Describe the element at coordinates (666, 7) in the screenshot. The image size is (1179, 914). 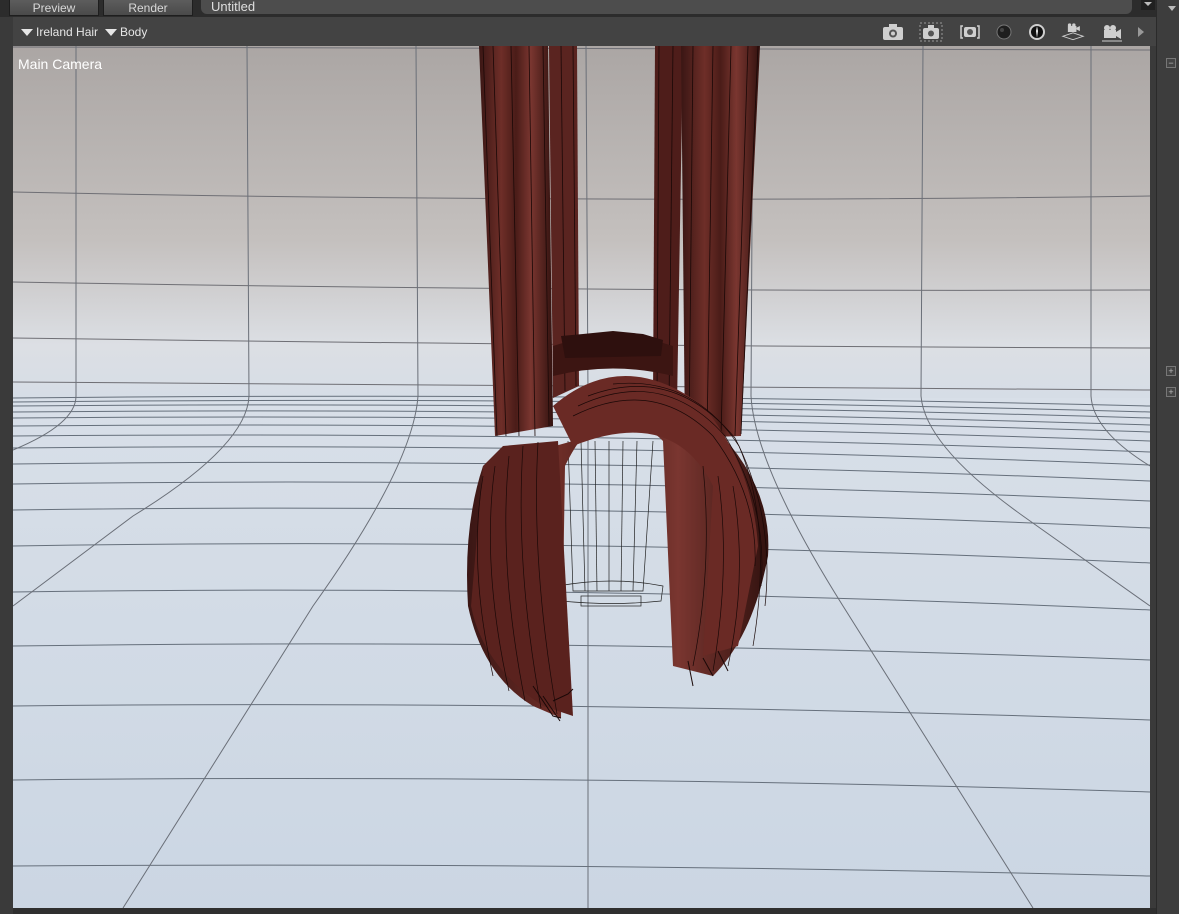
I see `scene-title: Untitled` at that location.